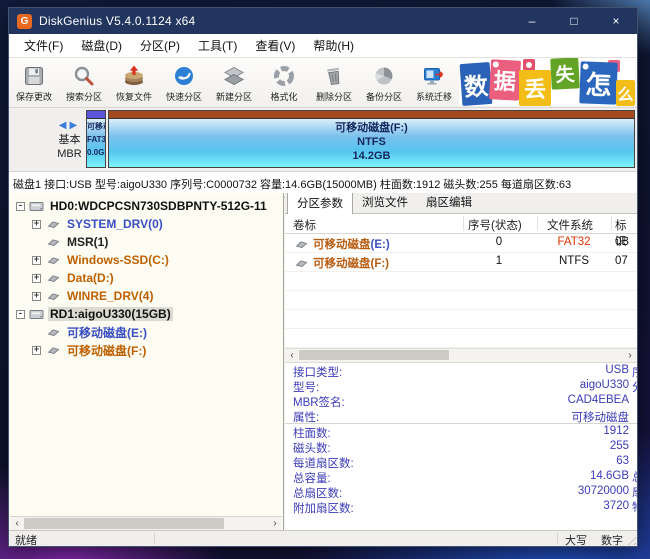  I want to click on table-empty-row, so click(461, 300).